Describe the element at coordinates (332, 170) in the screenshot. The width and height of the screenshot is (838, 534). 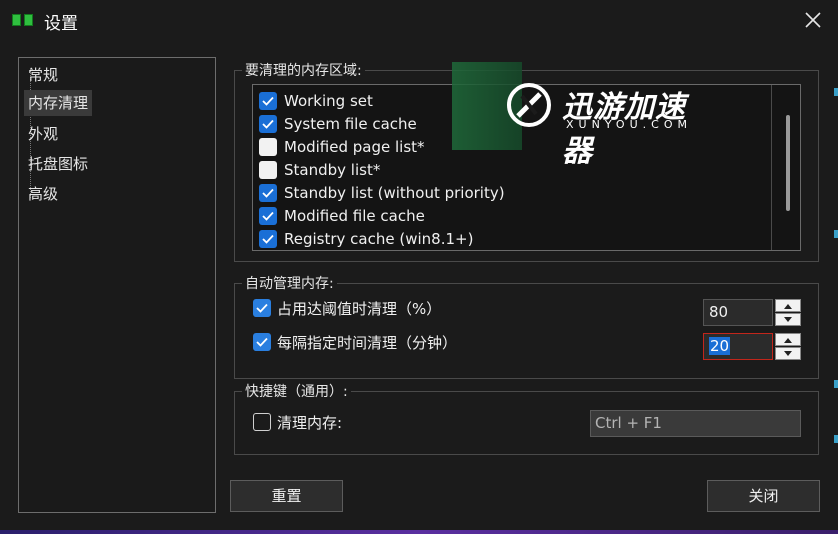
I see `list-item-label: Standby list*` at that location.